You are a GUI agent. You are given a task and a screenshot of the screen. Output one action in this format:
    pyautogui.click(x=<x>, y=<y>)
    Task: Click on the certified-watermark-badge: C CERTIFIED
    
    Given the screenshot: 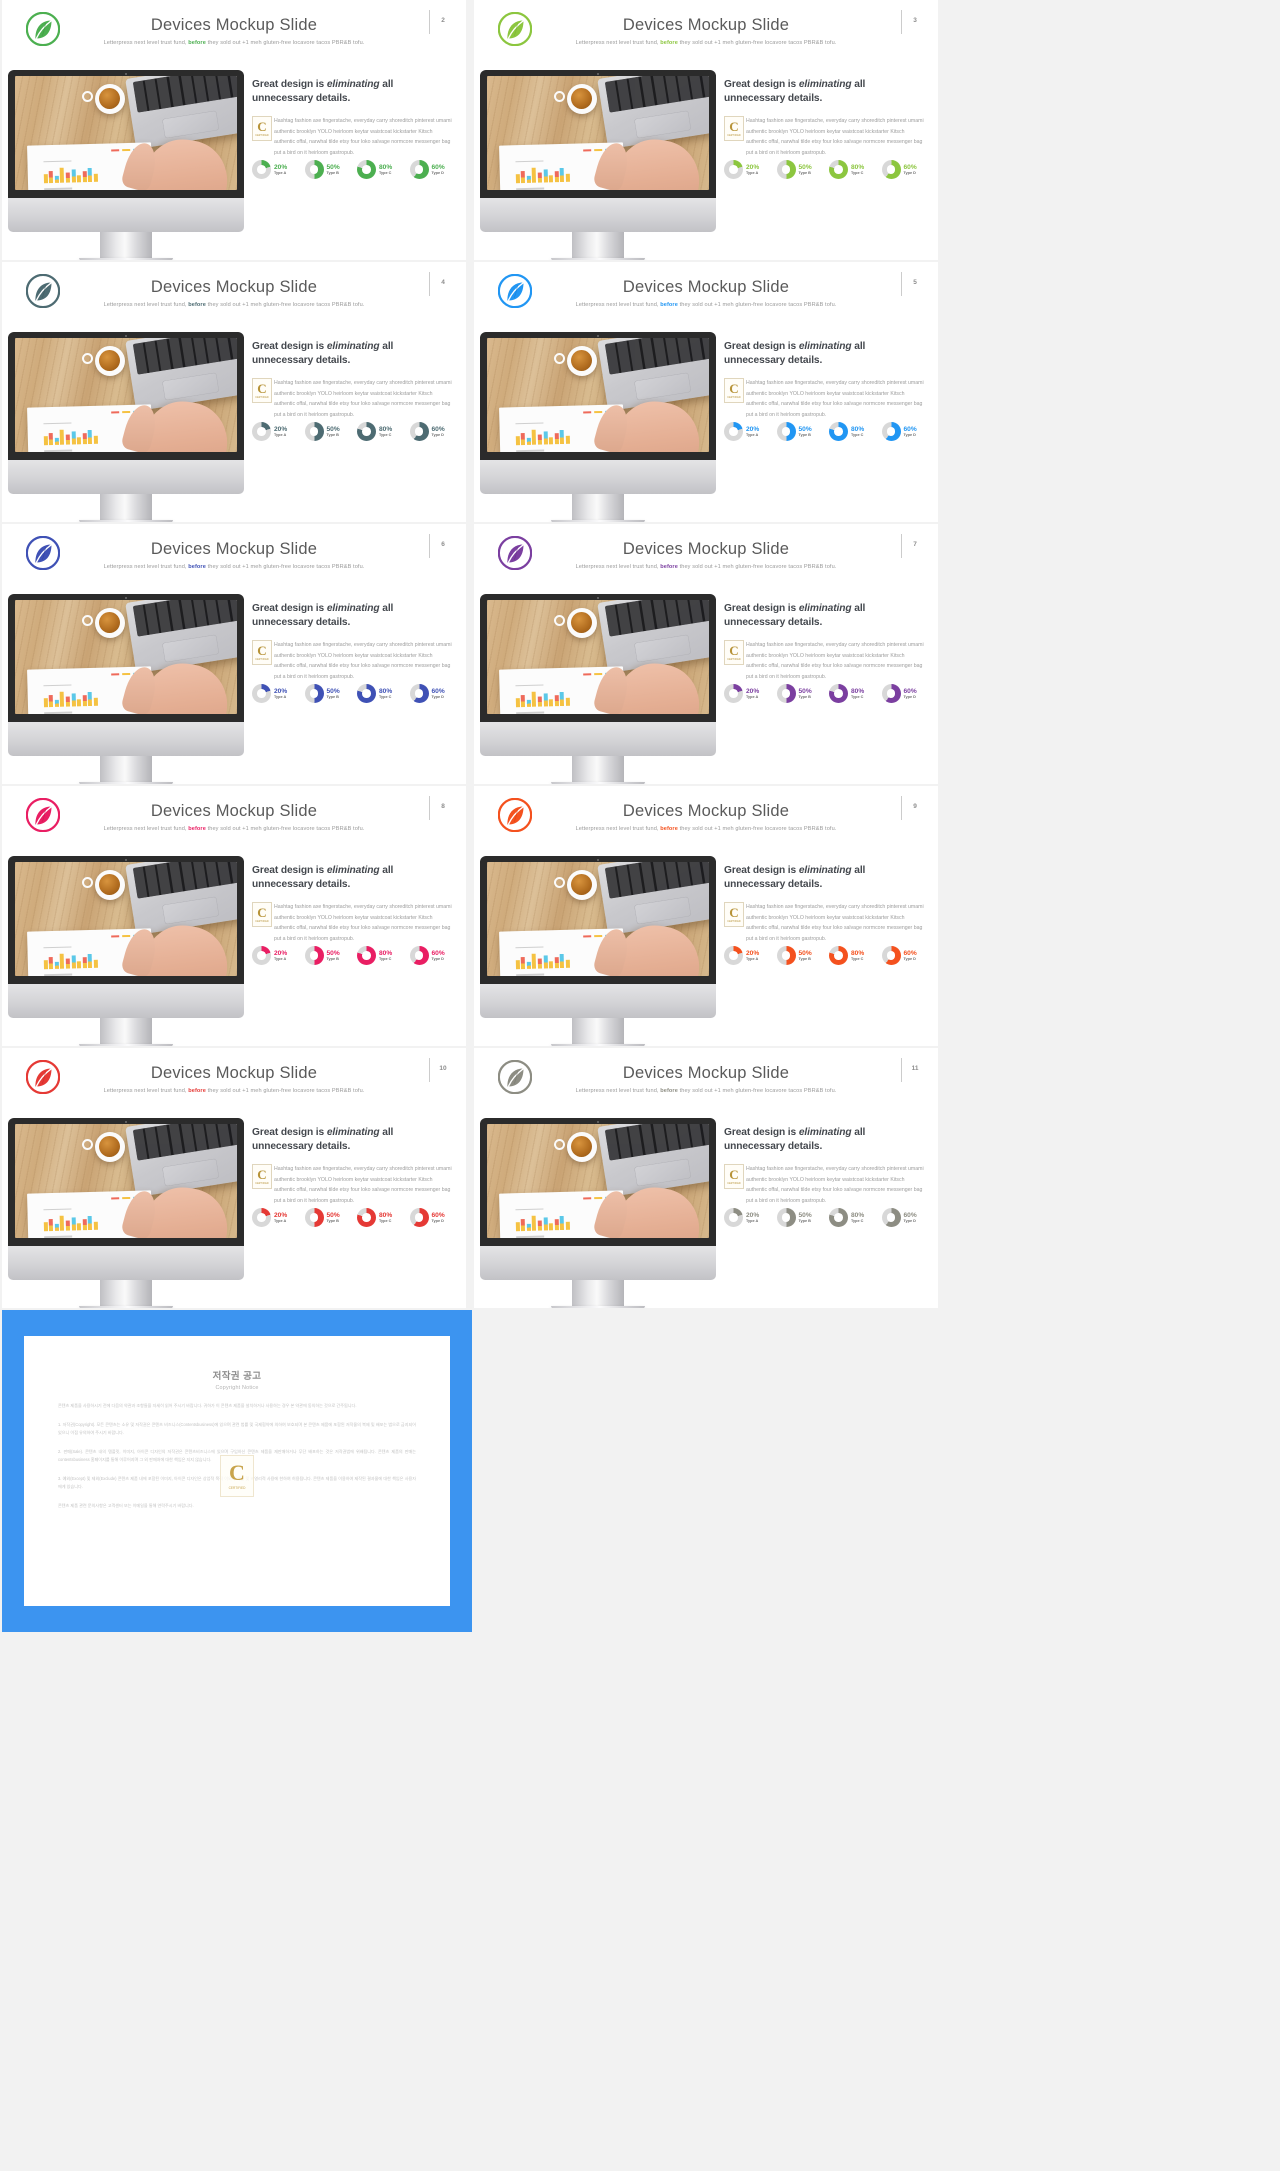 What is the action you would take?
    pyautogui.click(x=237, y=1476)
    